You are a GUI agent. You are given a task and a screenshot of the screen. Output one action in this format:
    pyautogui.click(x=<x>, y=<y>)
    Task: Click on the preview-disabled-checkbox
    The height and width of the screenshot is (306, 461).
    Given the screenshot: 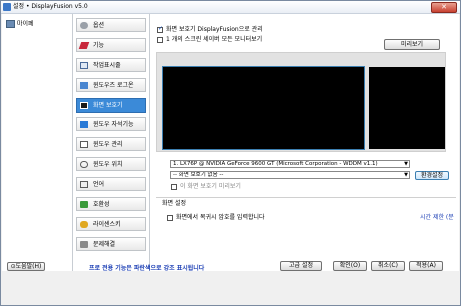 What is the action you would take?
    pyautogui.click(x=174, y=187)
    